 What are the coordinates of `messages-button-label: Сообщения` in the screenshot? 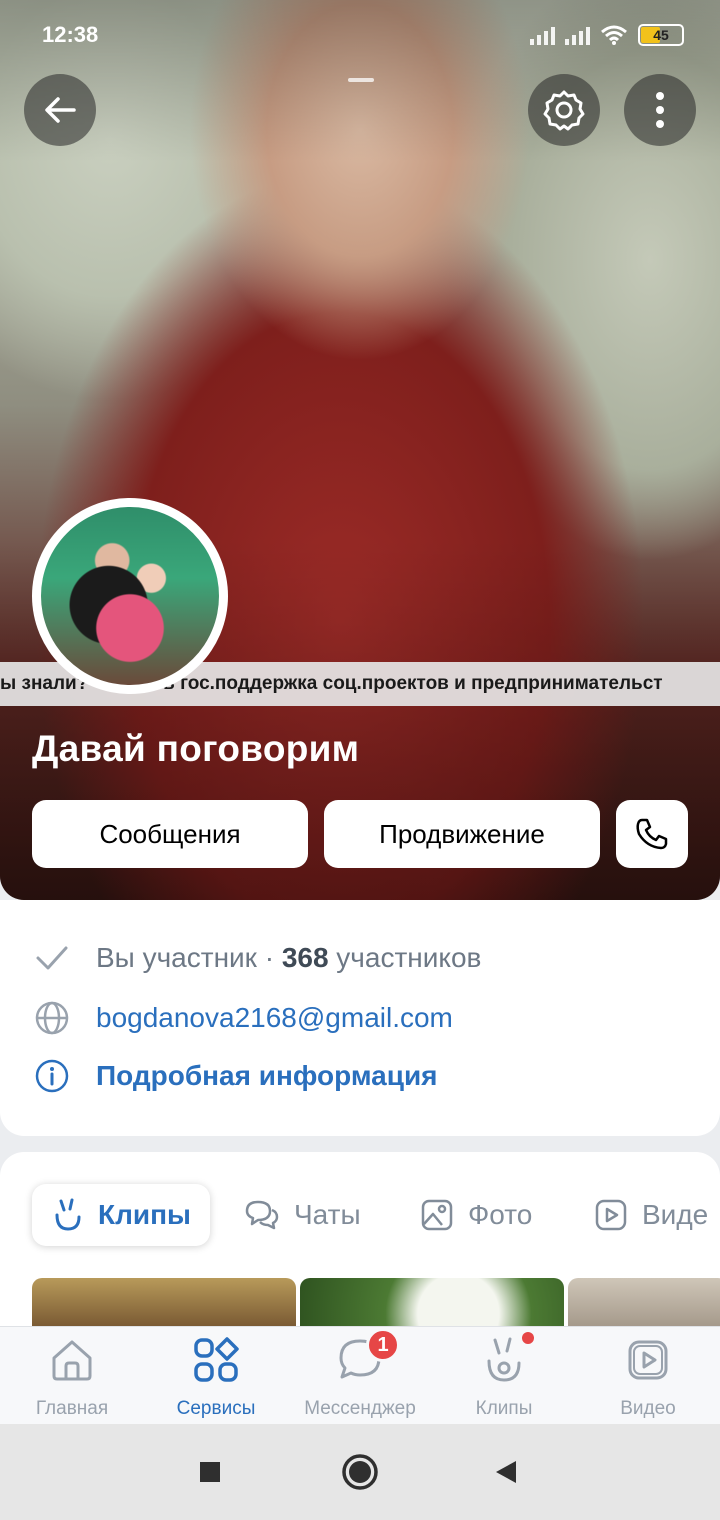 It's located at (170, 833).